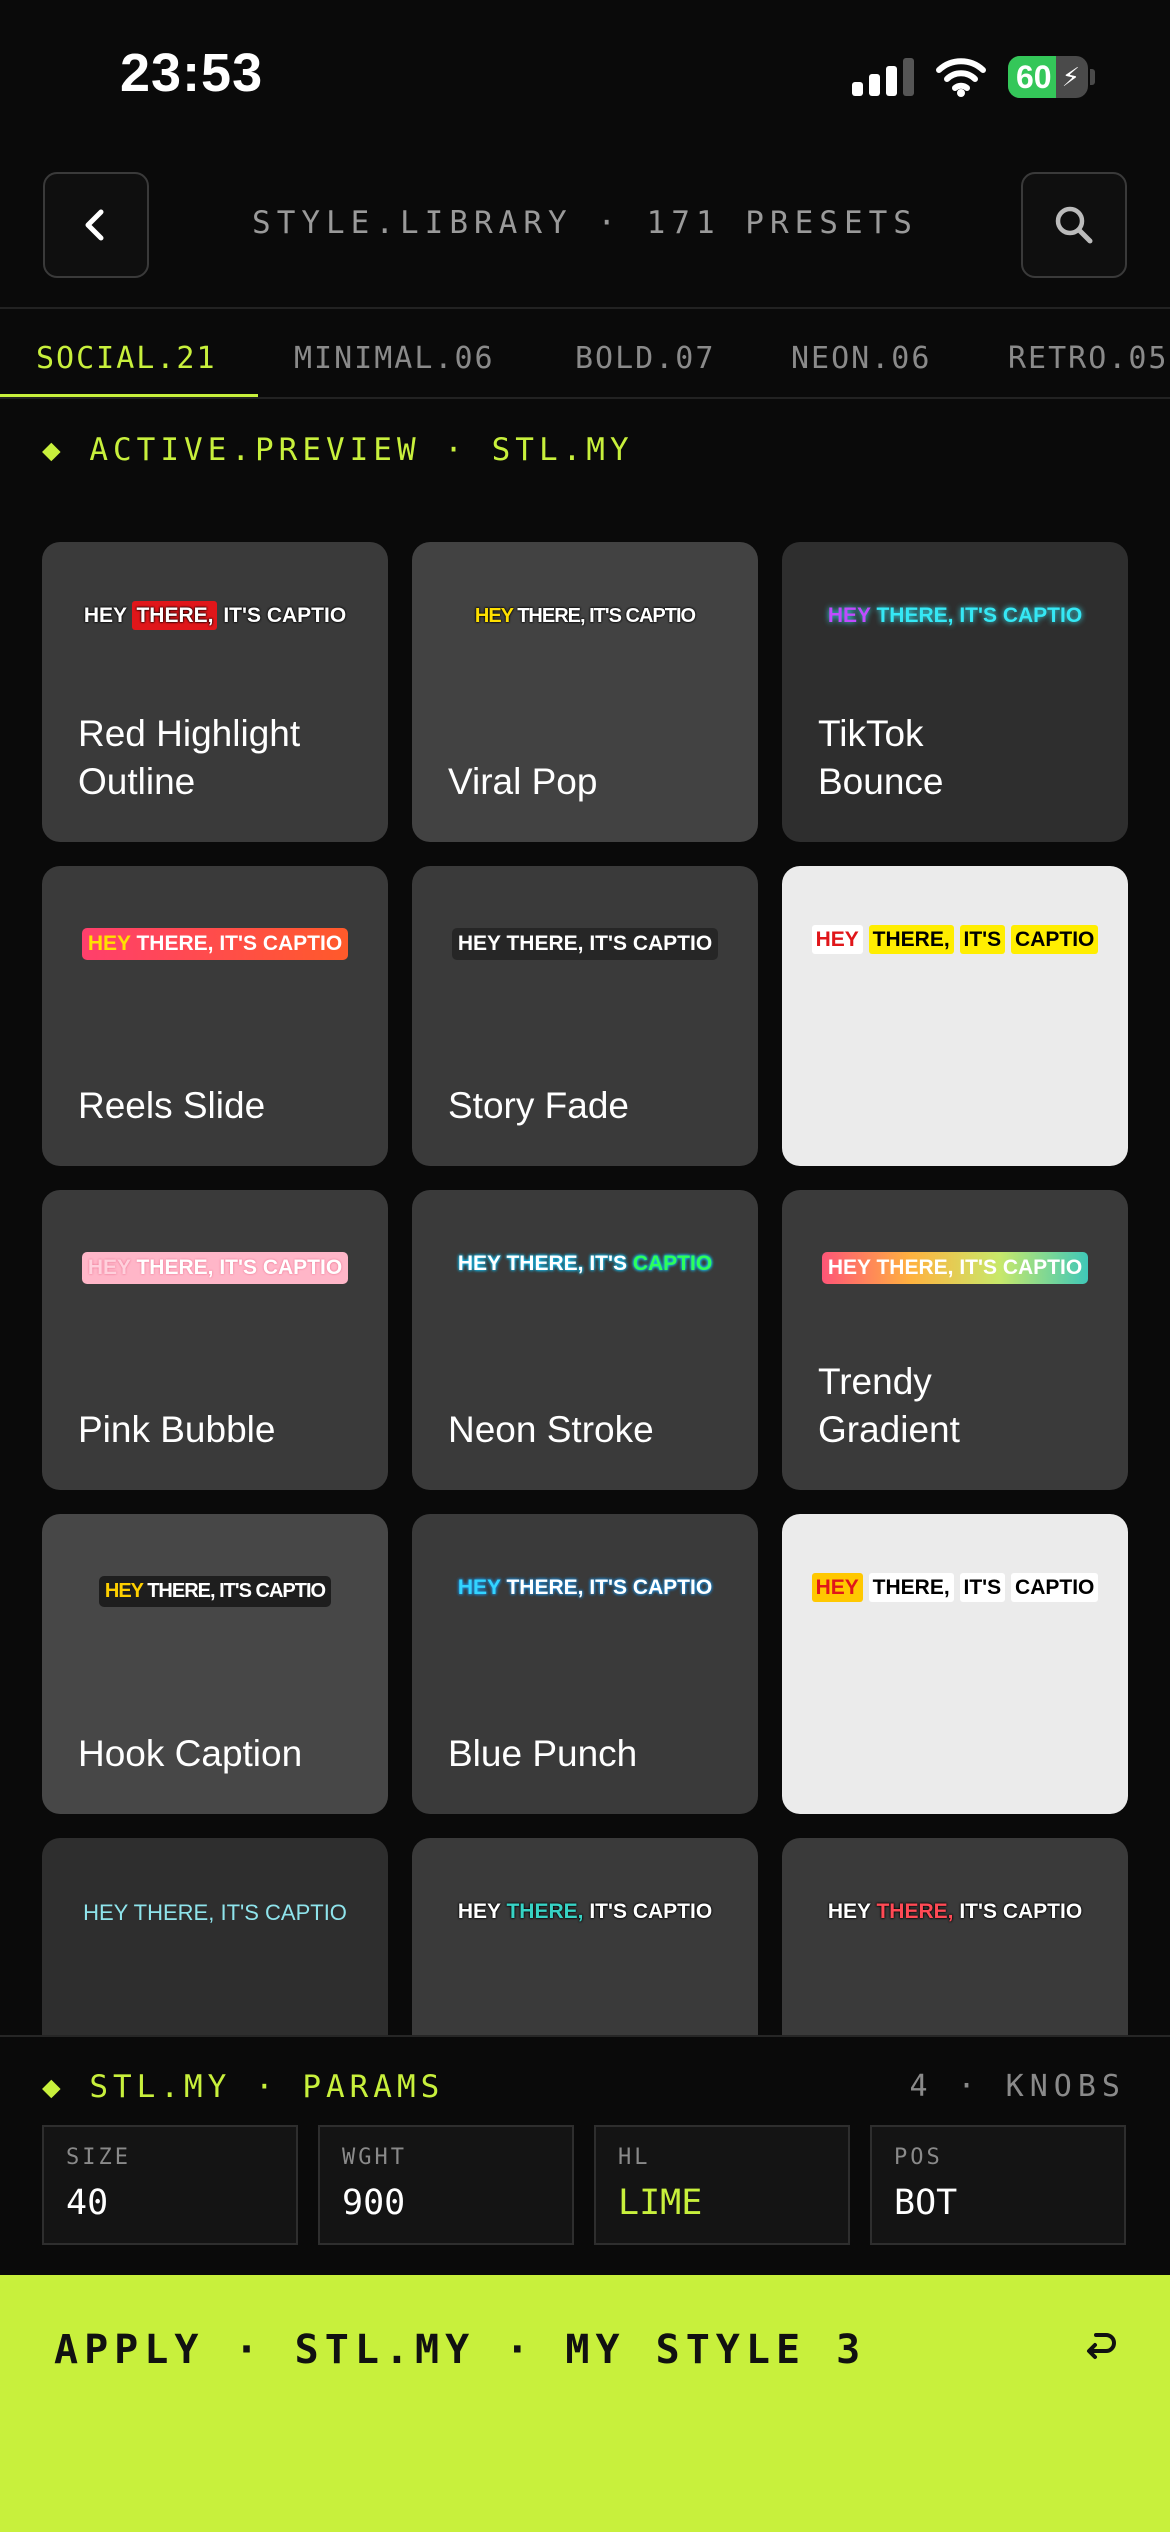 This screenshot has height=2532, width=1170. I want to click on apply-style-button: APPLY · STL.MY · MY STYLE 3, so click(585, 2403).